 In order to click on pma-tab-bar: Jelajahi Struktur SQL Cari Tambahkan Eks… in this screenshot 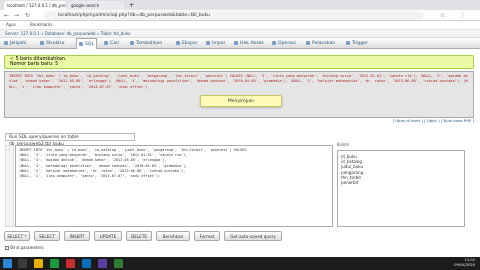, I will do `click(240, 43)`.